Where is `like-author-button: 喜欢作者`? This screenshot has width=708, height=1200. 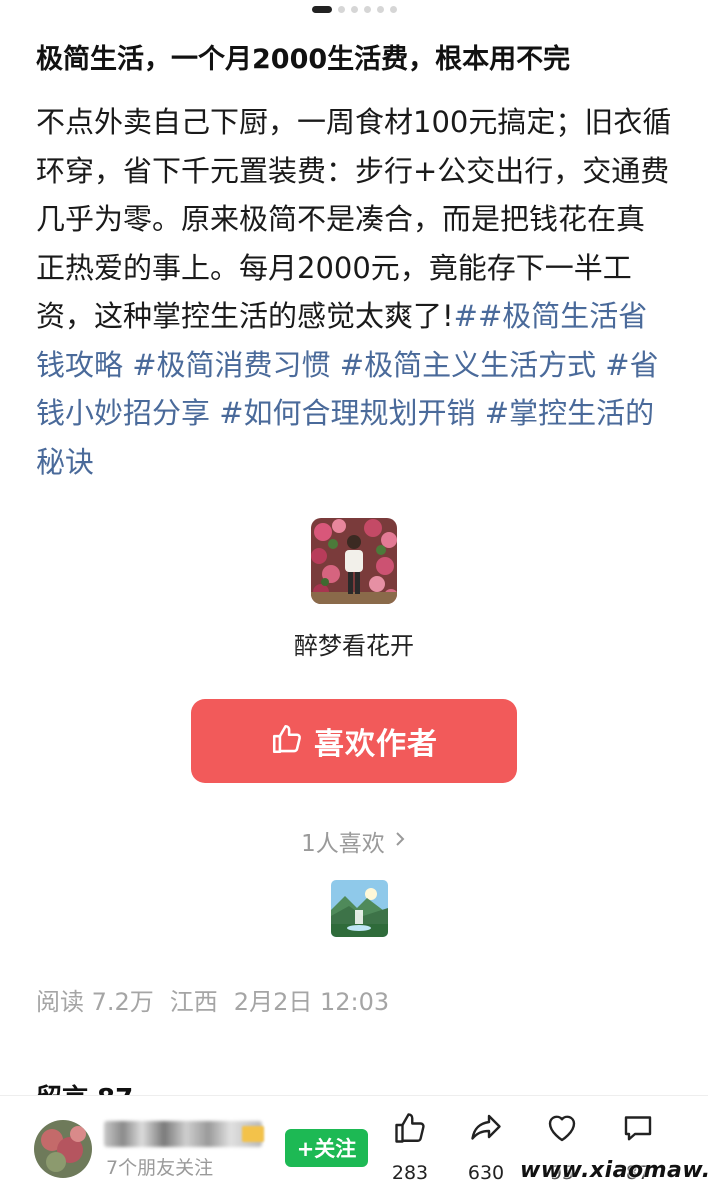 like-author-button: 喜欢作者 is located at coordinates (354, 741).